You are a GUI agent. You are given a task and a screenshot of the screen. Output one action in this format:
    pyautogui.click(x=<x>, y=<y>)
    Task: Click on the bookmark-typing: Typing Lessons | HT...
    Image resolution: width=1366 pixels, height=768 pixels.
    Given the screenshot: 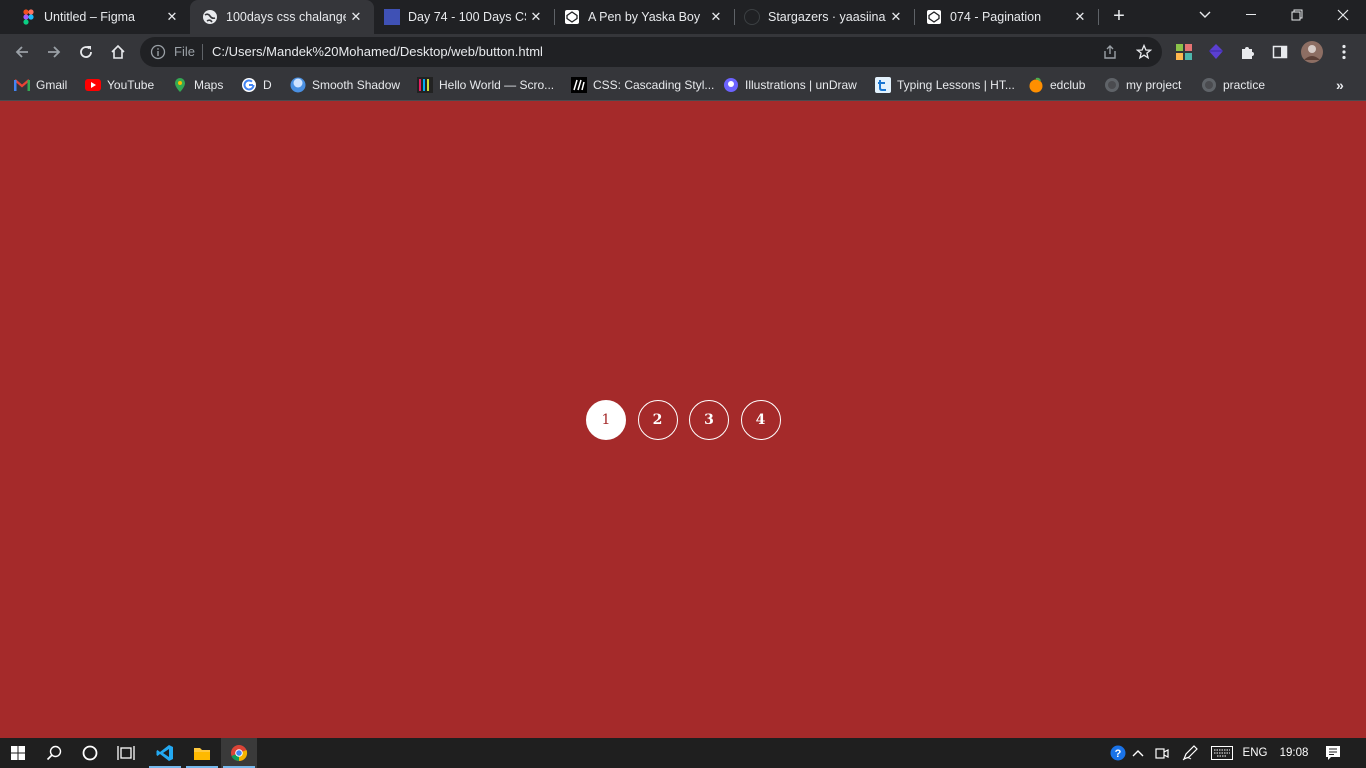 What is the action you would take?
    pyautogui.click(x=945, y=85)
    